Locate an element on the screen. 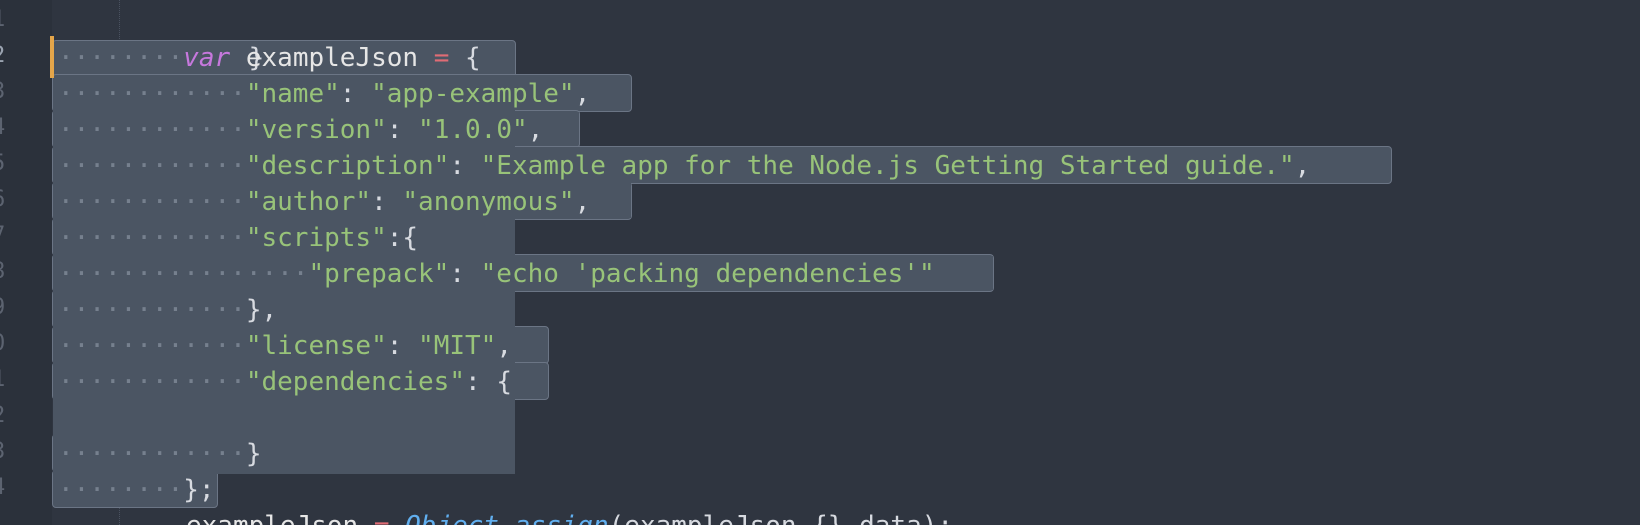  code-line: ············} is located at coordinates (160, 454).